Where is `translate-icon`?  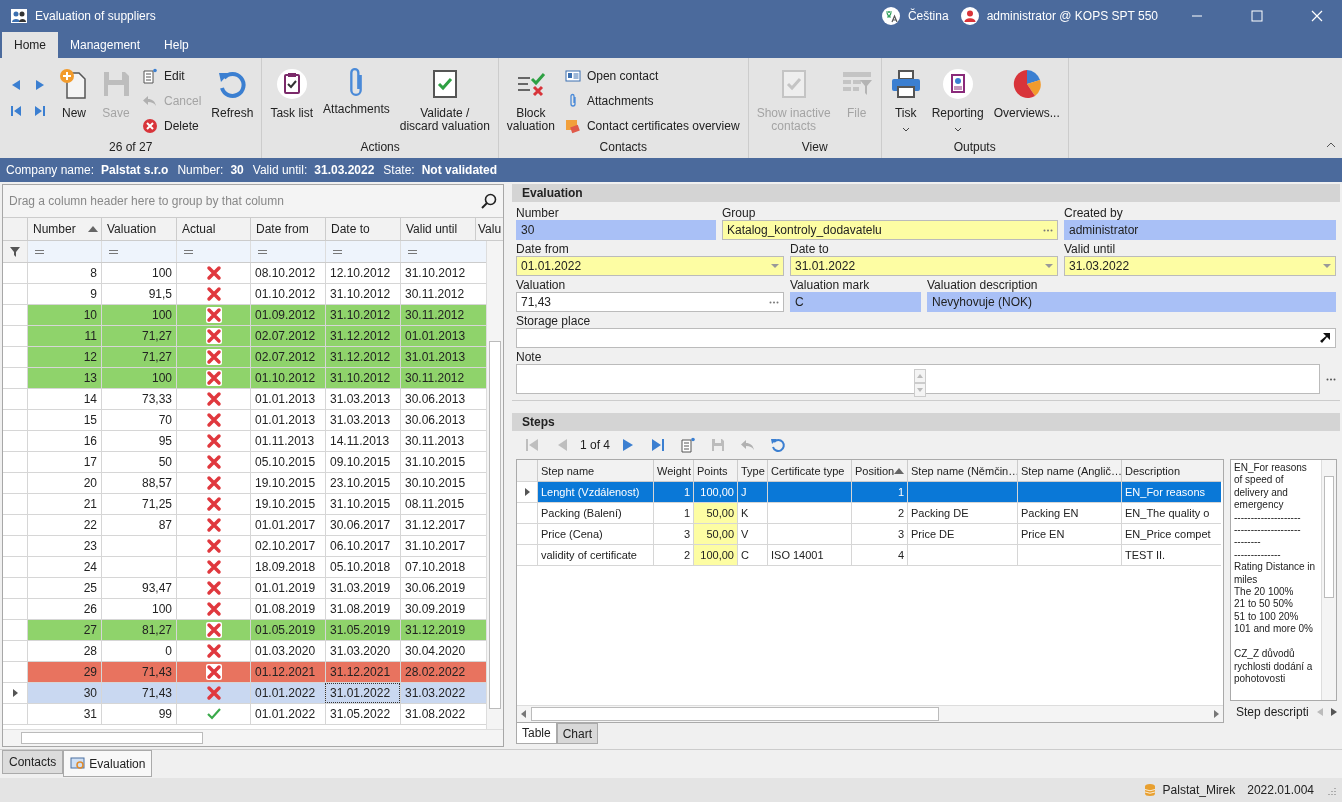 translate-icon is located at coordinates (890, 16).